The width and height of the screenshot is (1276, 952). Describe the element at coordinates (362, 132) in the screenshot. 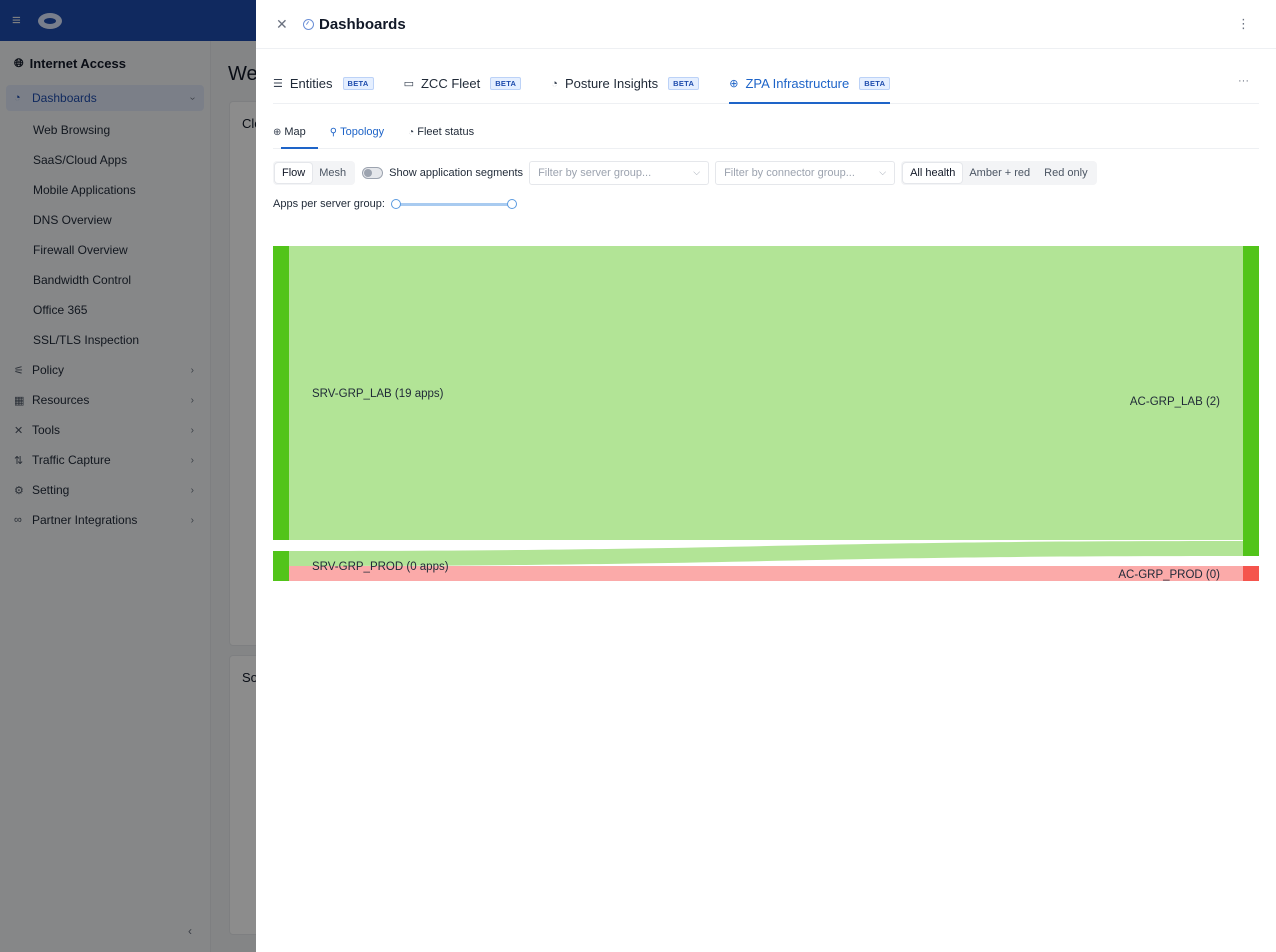

I see `subtab-label: Topology` at that location.